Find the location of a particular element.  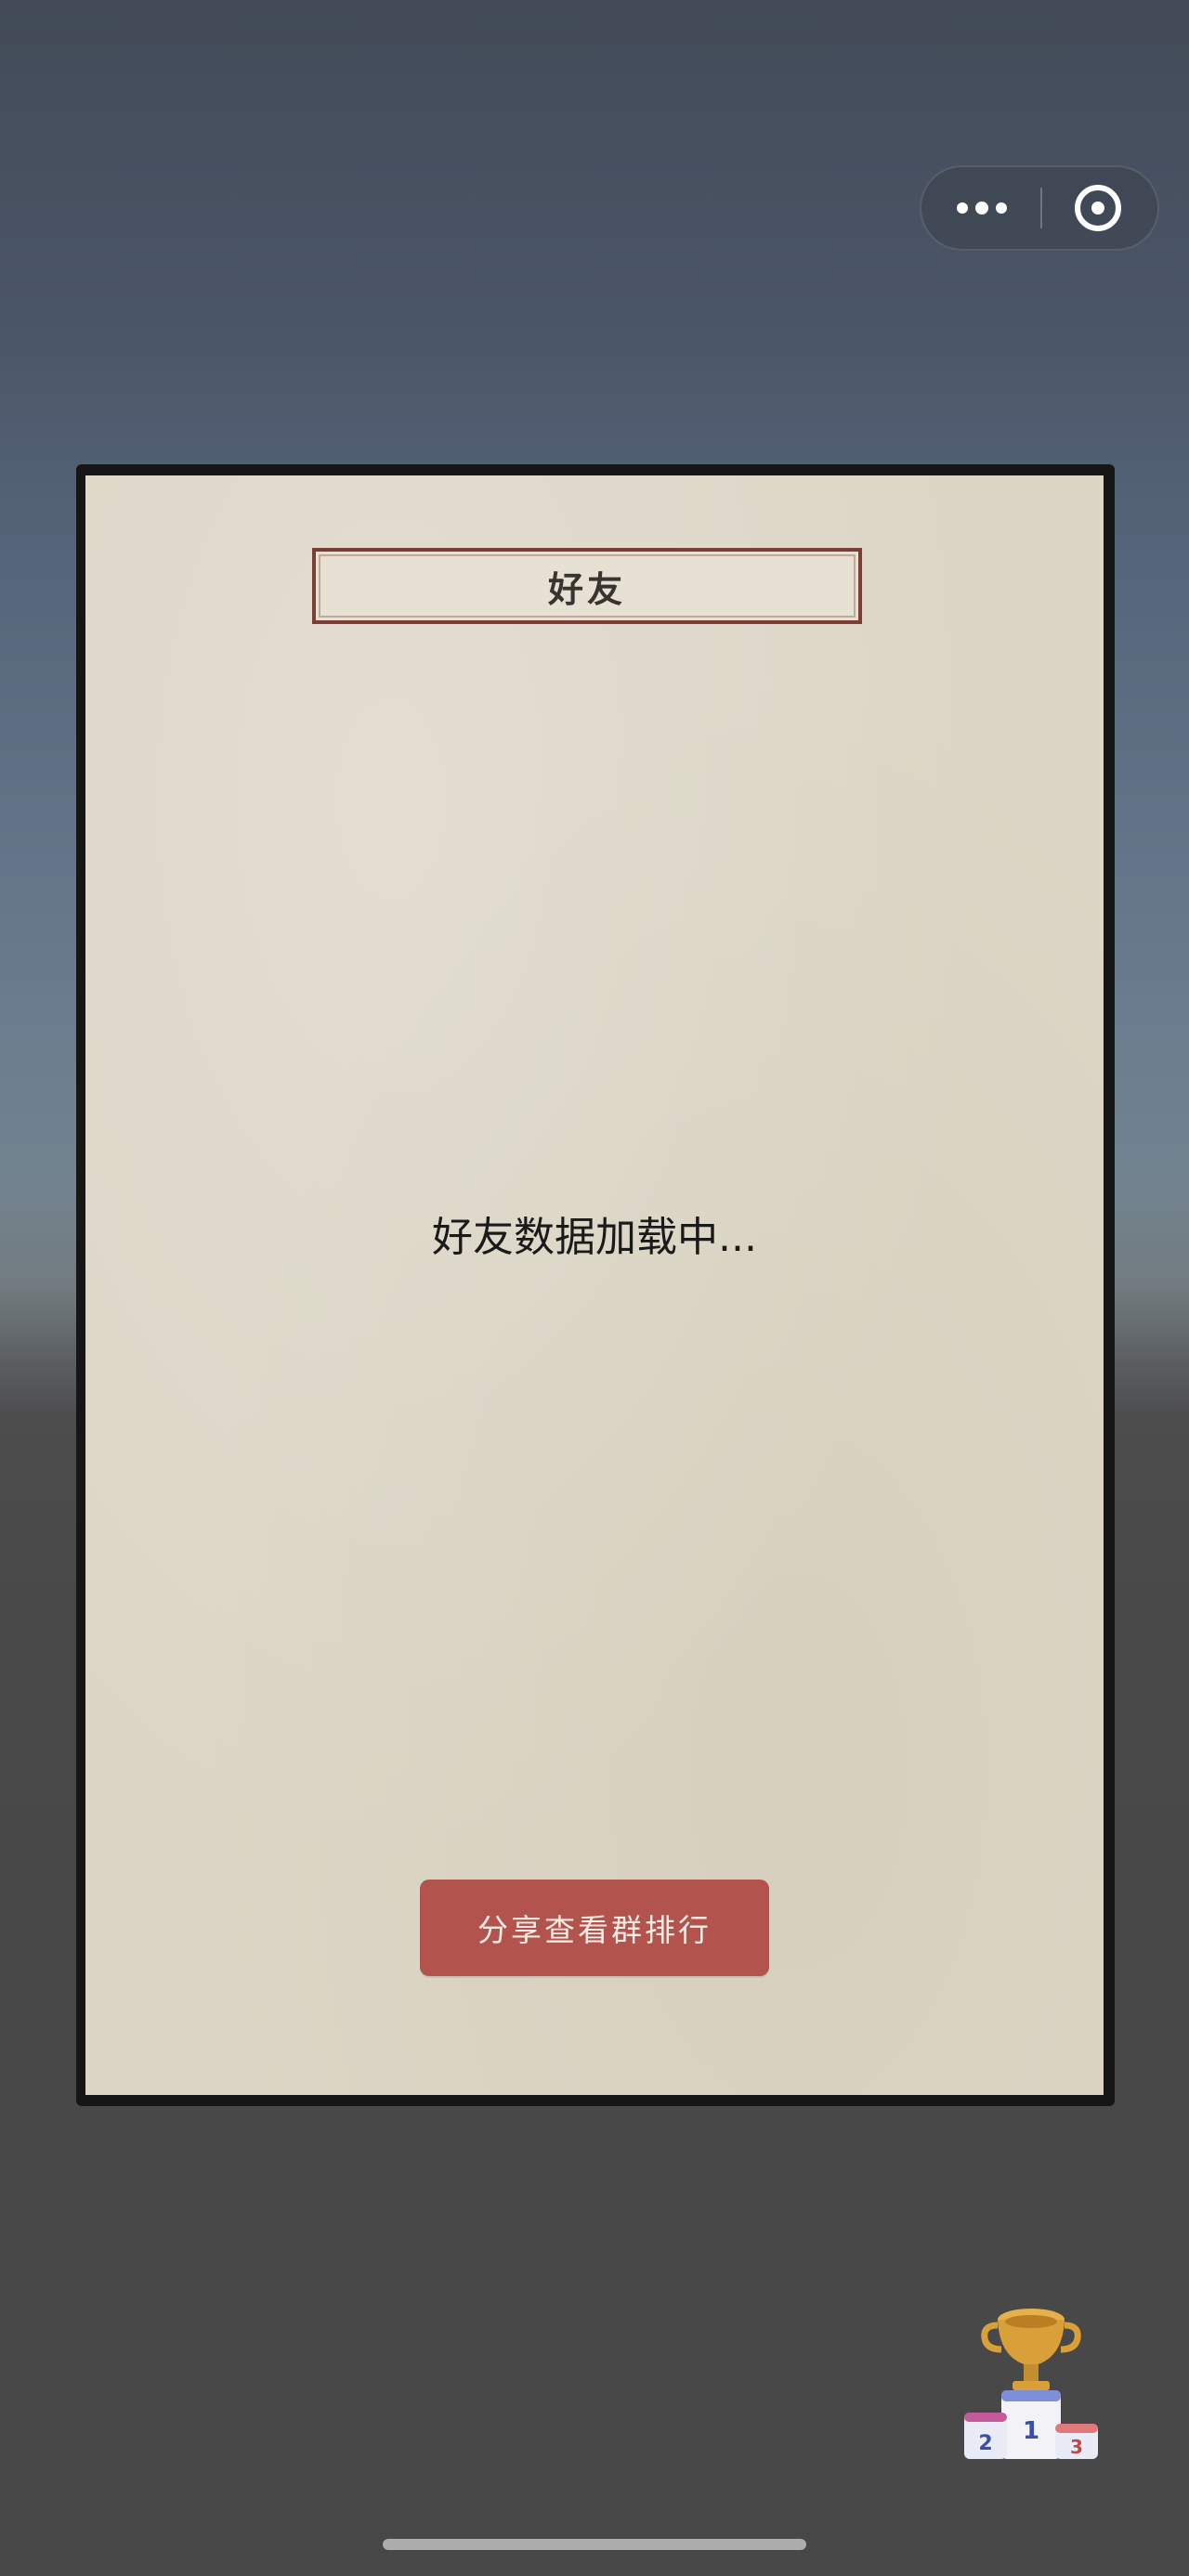

more-button is located at coordinates (981, 208).